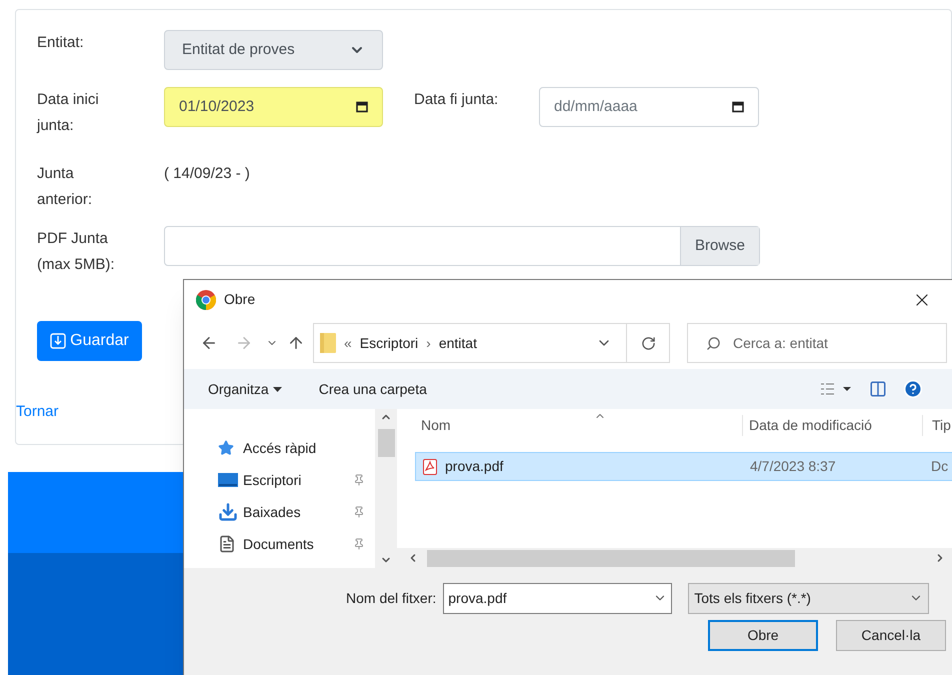 This screenshot has height=675, width=952. Describe the element at coordinates (296, 448) in the screenshot. I see `nav-pane-item: Accés ràpid` at that location.